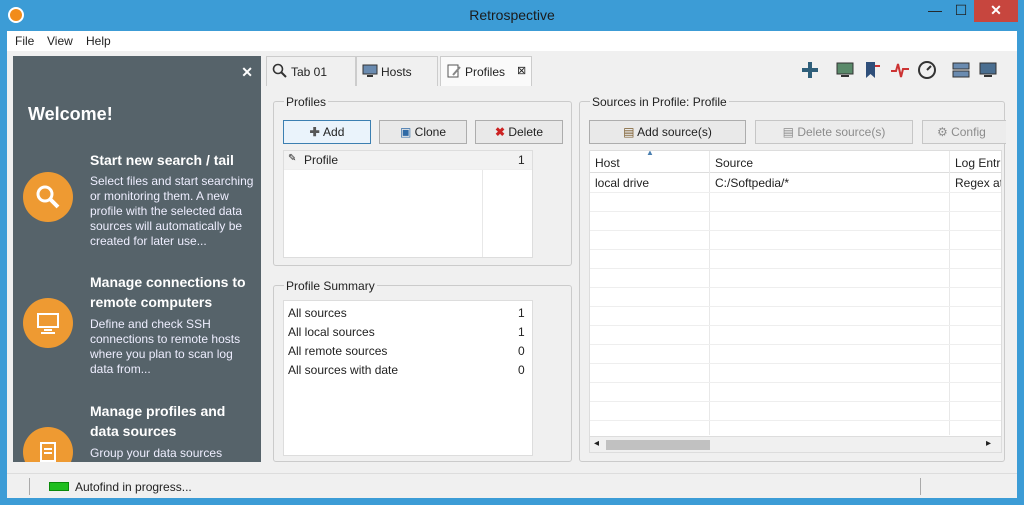 This screenshot has width=1024, height=505. What do you see at coordinates (247, 72) in the screenshot?
I see `welcome-close-icon: ✕` at bounding box center [247, 72].